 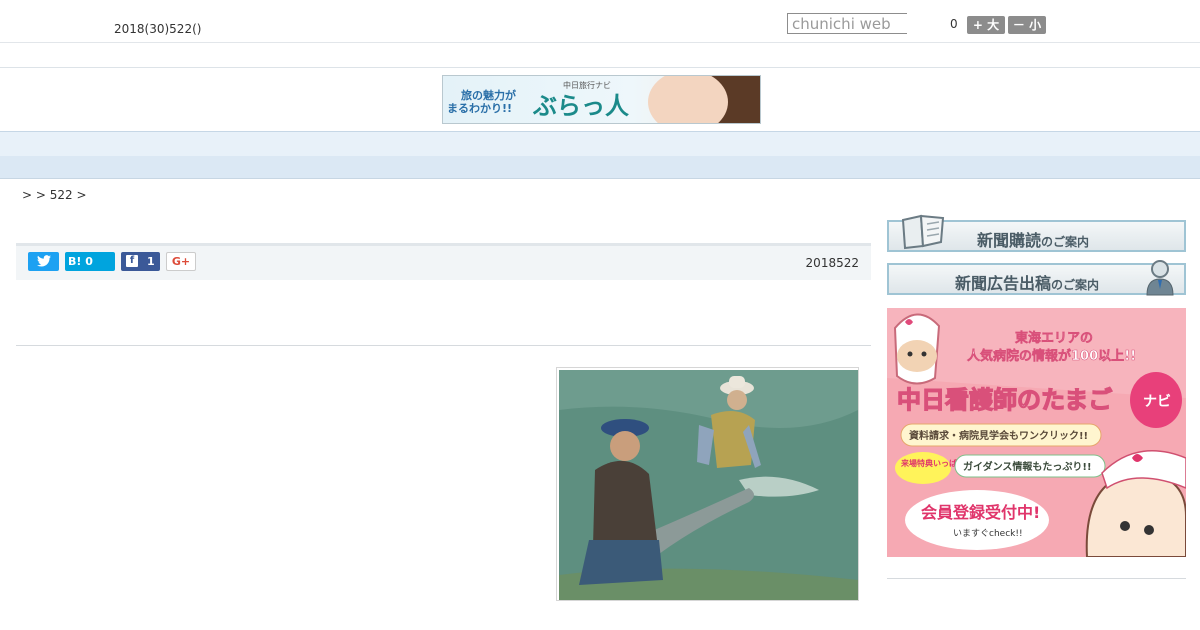 I want to click on river-photo-illustration, so click(x=708, y=485).